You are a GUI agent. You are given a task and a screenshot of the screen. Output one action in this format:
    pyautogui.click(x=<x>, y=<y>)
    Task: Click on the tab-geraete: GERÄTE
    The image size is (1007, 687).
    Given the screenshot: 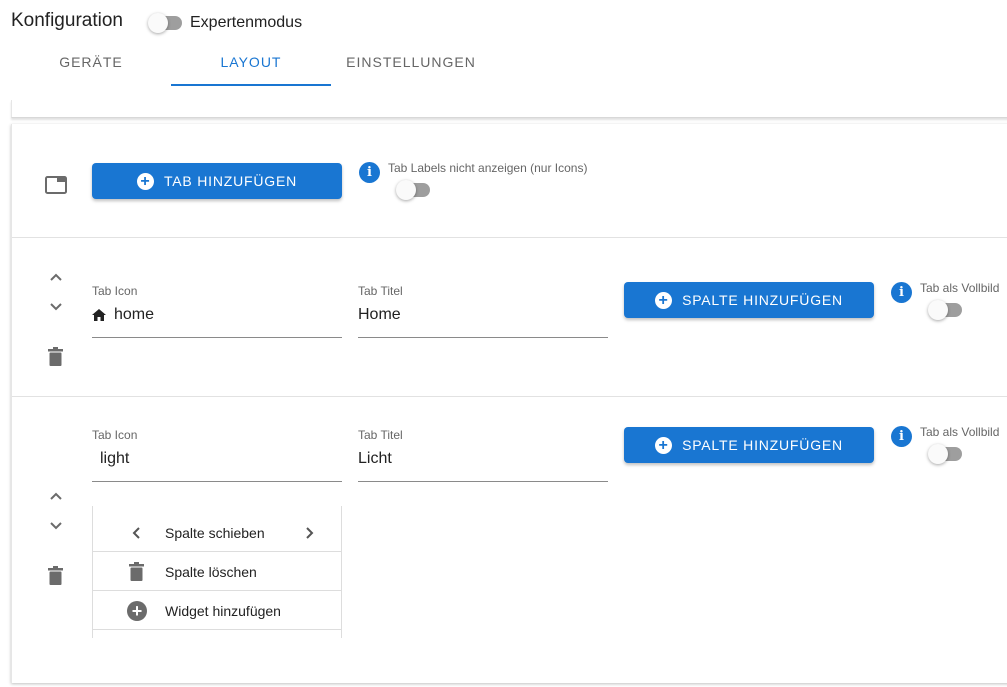 What is the action you would take?
    pyautogui.click(x=91, y=63)
    